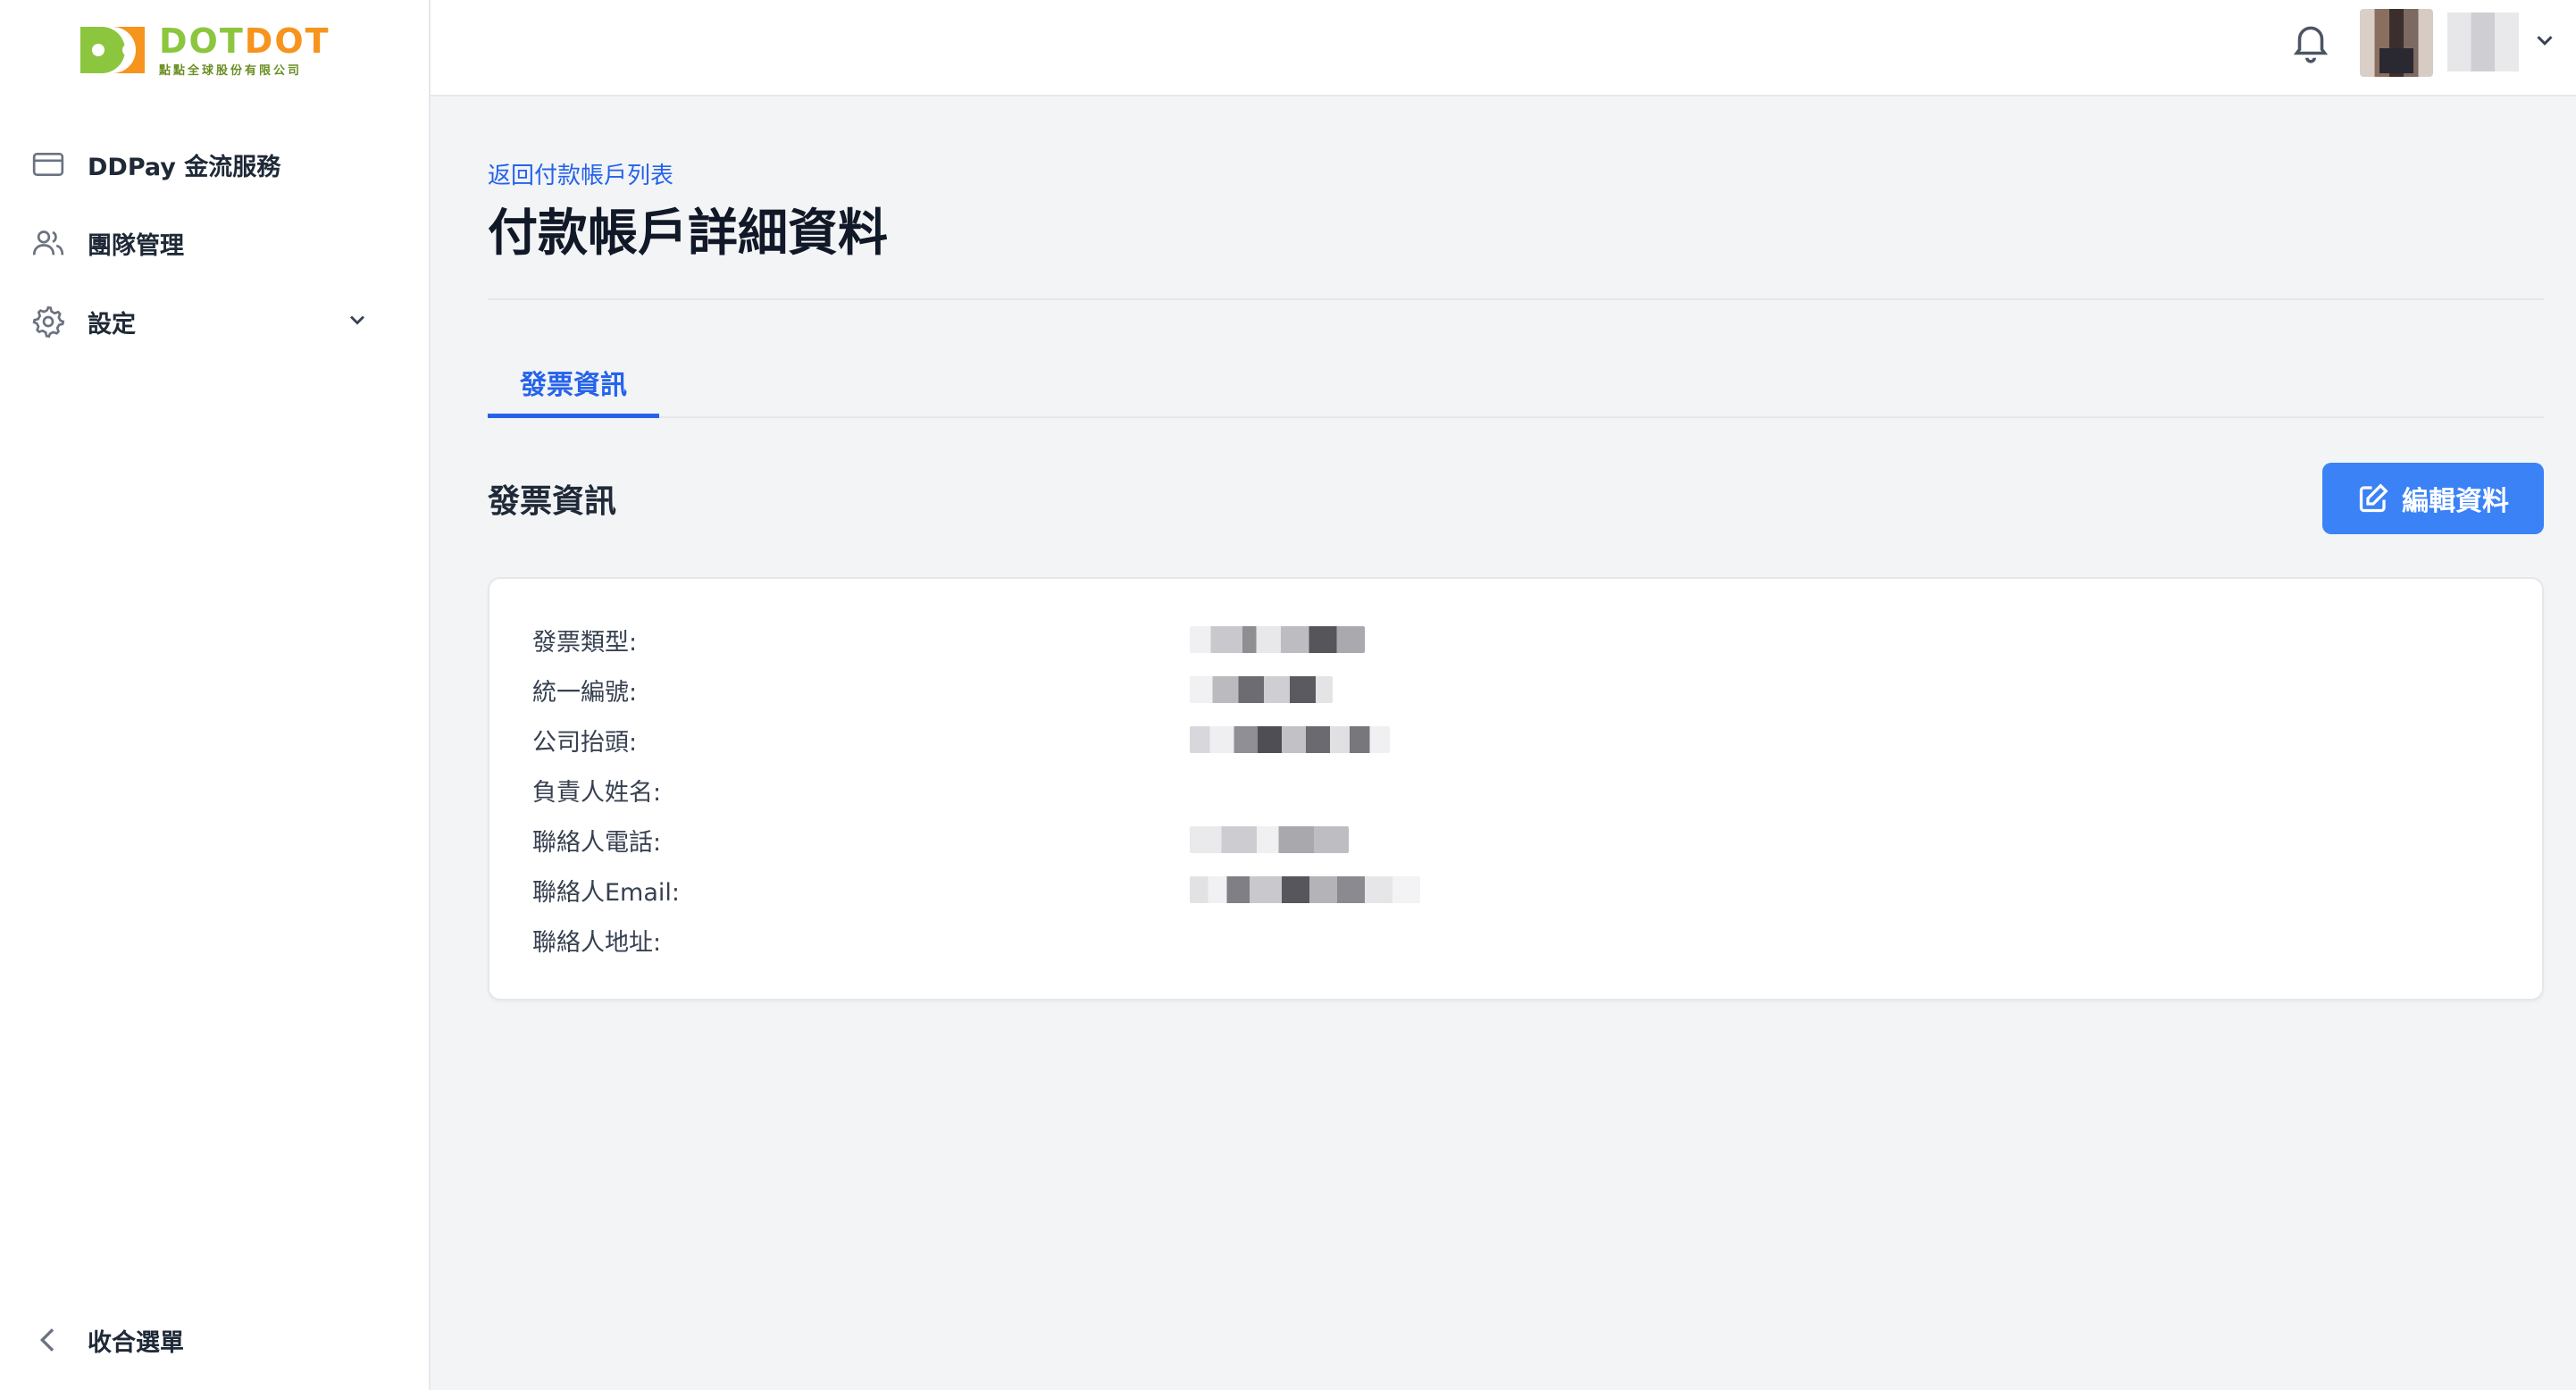 This screenshot has width=2576, height=1390. I want to click on contact-email-value: ████████████, so click(1305, 889).